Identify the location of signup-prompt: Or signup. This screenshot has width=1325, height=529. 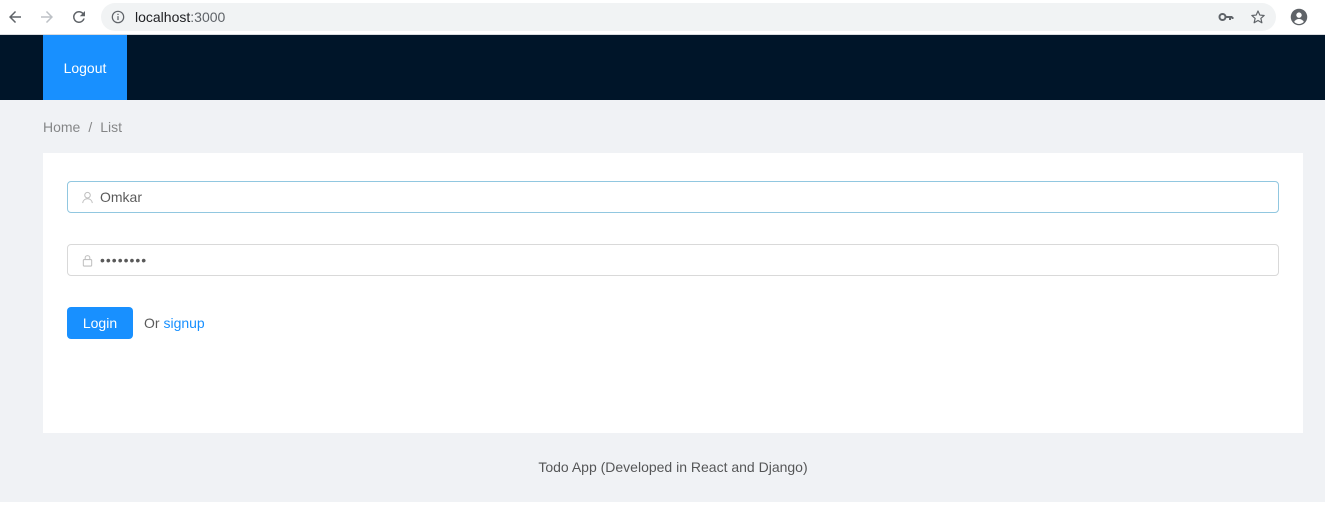
(174, 323).